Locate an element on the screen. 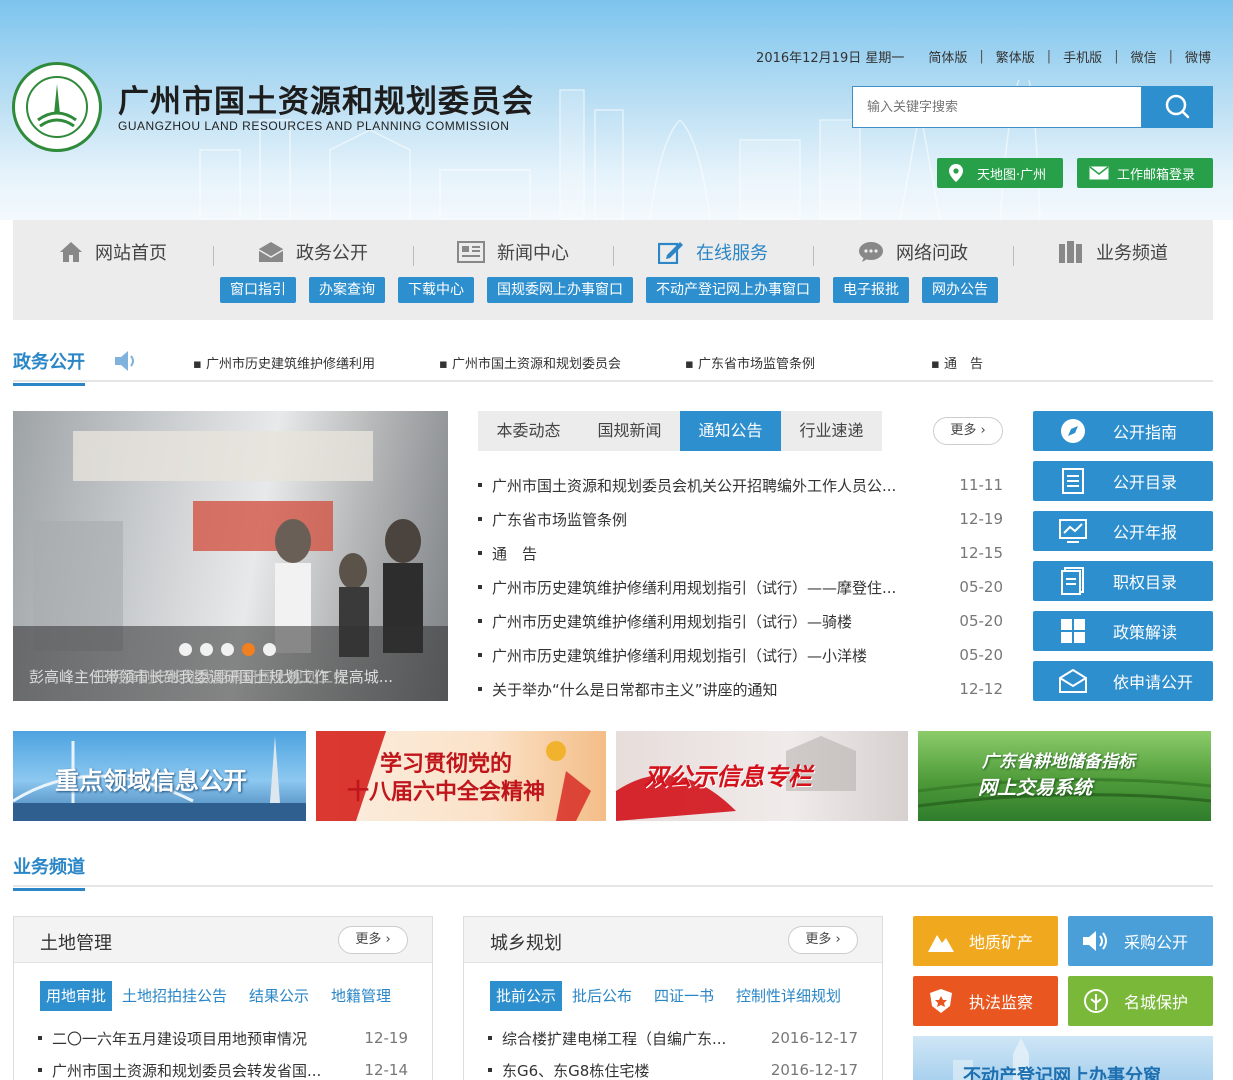 Image resolution: width=1233 pixels, height=1080 pixels. list-item: 广东省市场监管条例 12-19 is located at coordinates (740, 519).